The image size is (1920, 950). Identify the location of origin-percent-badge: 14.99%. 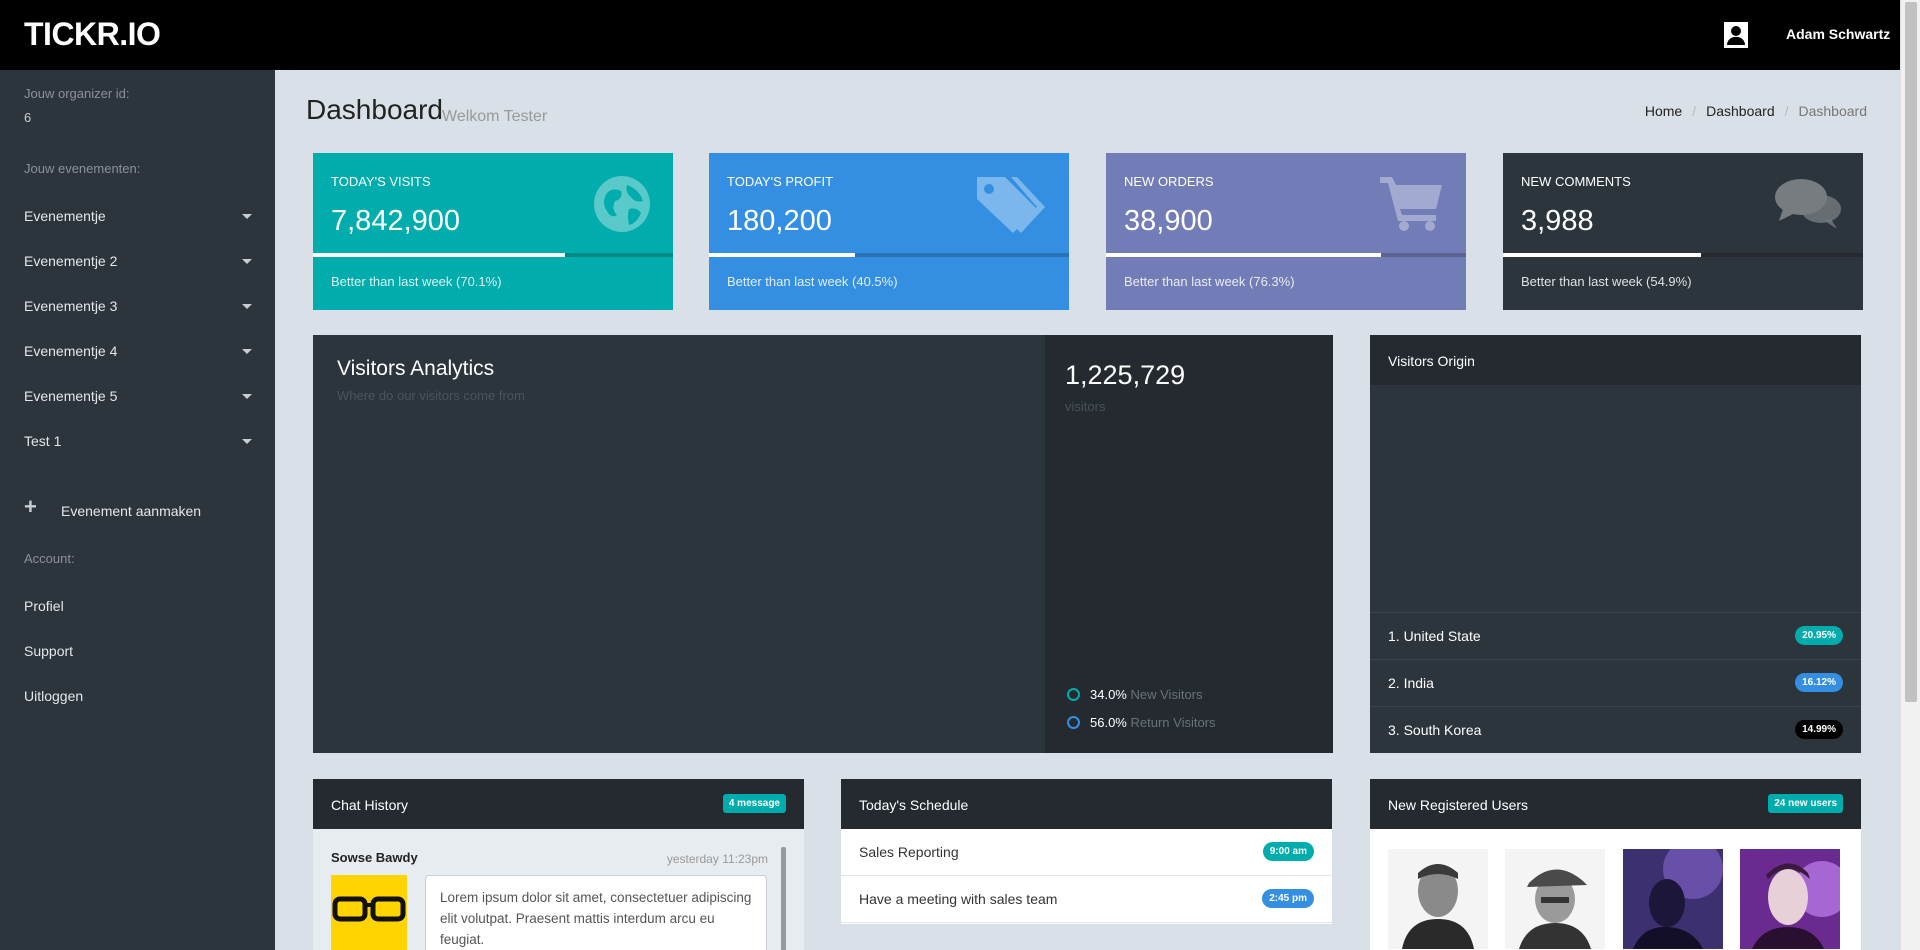
(1819, 729).